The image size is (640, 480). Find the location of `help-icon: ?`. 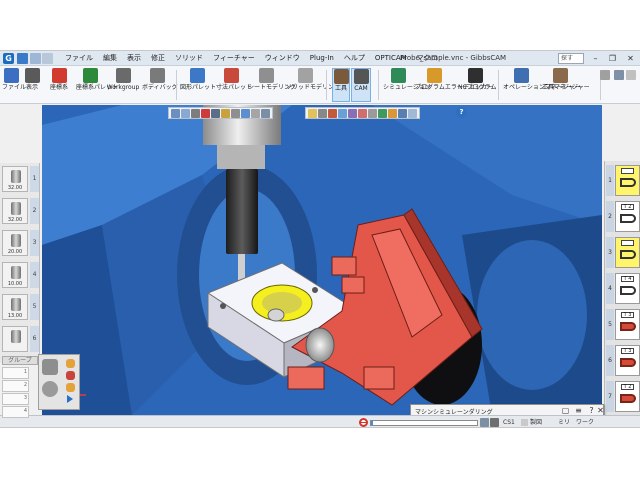

help-icon: ? is located at coordinates (461, 112).